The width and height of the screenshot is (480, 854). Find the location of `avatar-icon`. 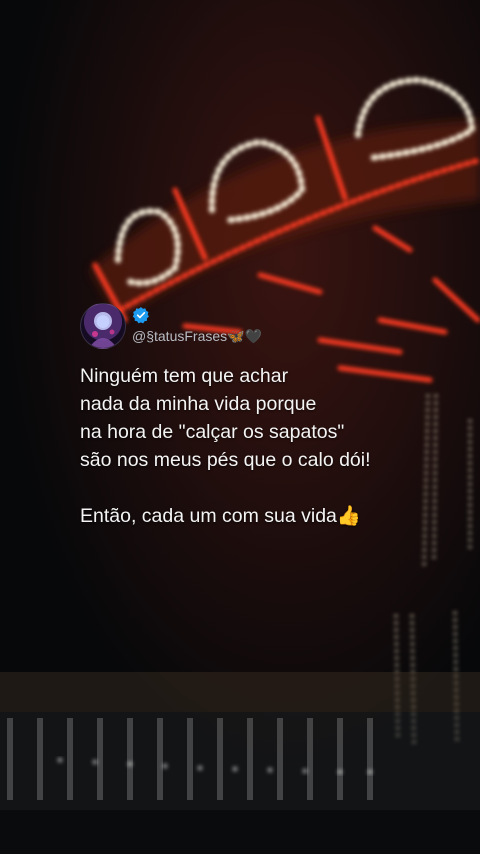

avatar-icon is located at coordinates (103, 326).